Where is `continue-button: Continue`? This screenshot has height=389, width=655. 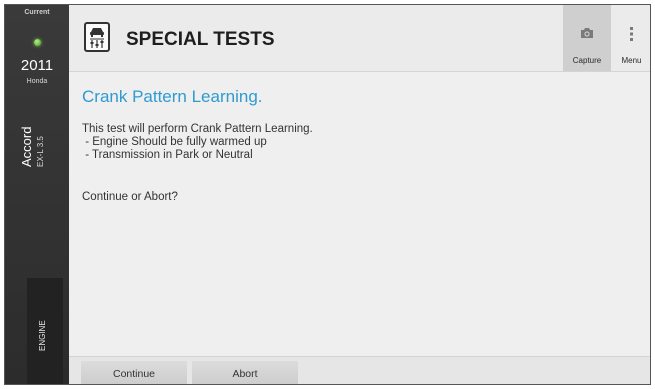 continue-button: Continue is located at coordinates (134, 372).